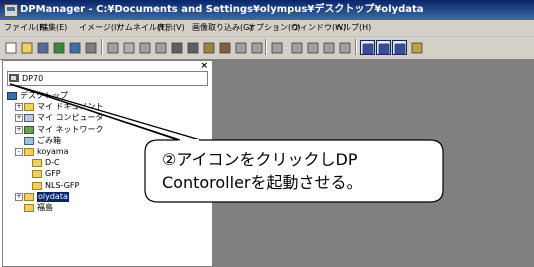 This screenshot has height=267, width=534. I want to click on menu-item-4: 表示(V), so click(171, 28).